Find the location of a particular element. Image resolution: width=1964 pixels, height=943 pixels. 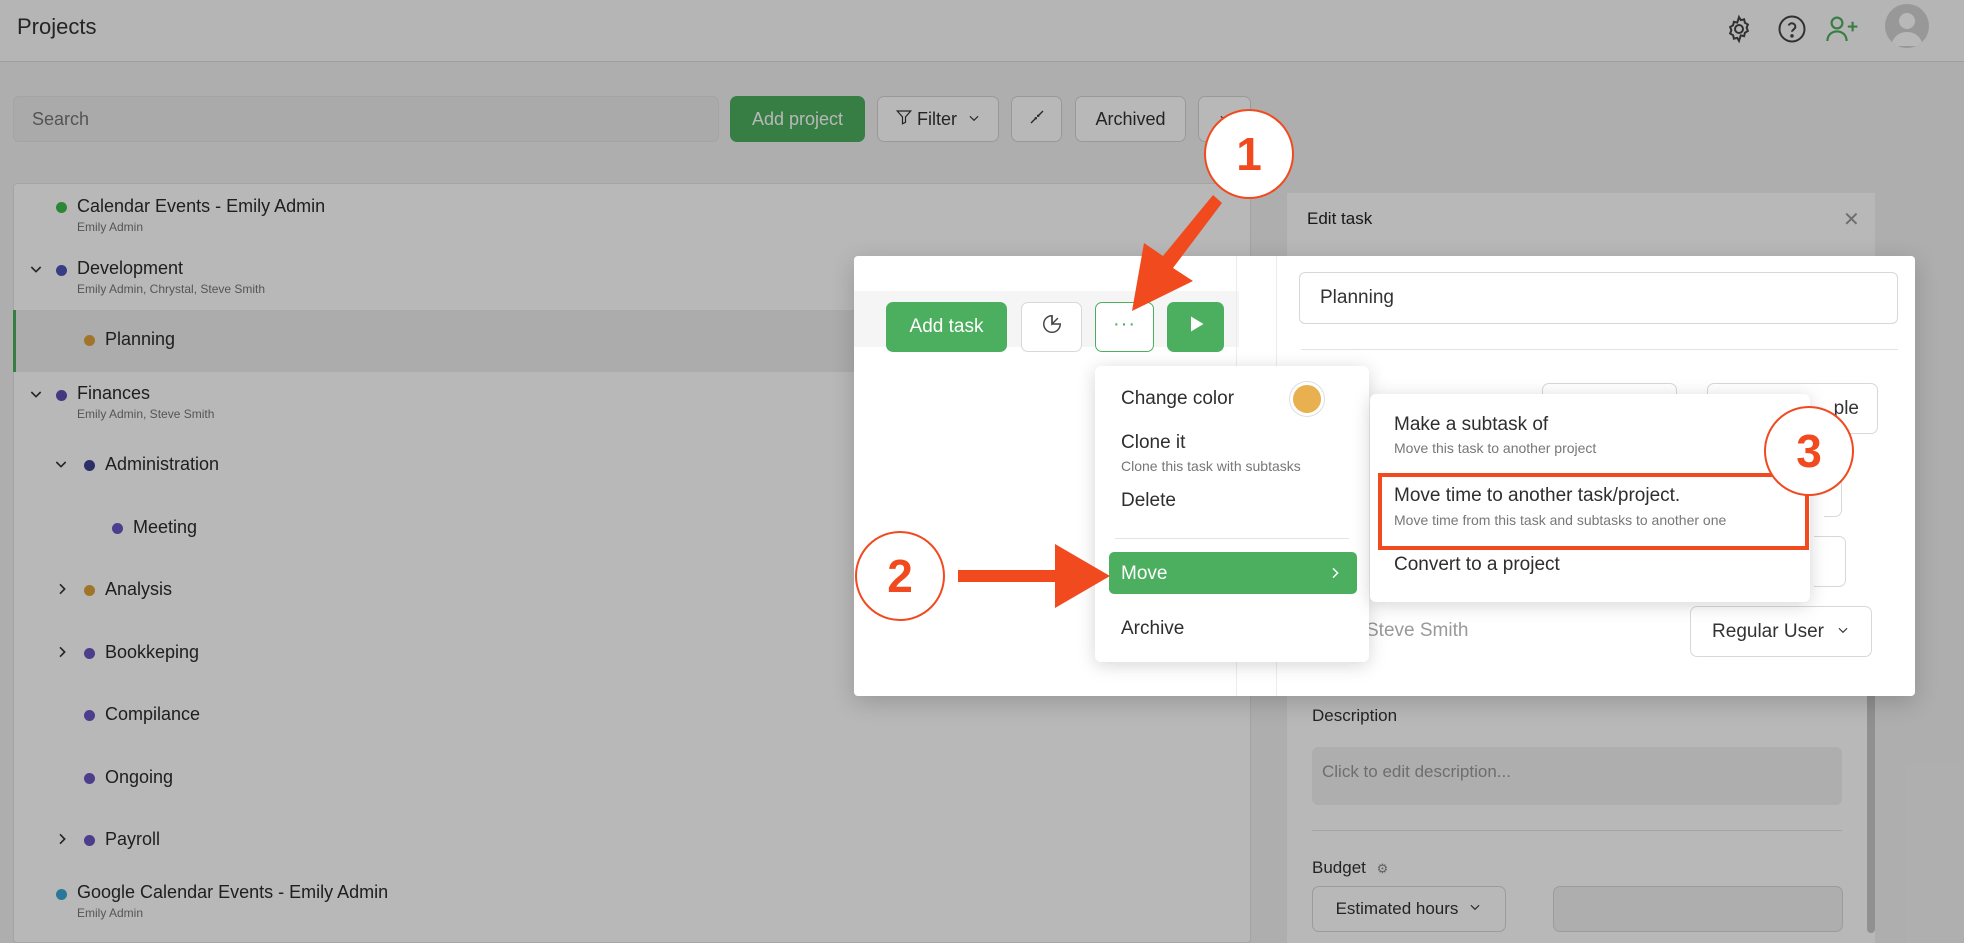

pie-chart-icon is located at coordinates (1052, 327).